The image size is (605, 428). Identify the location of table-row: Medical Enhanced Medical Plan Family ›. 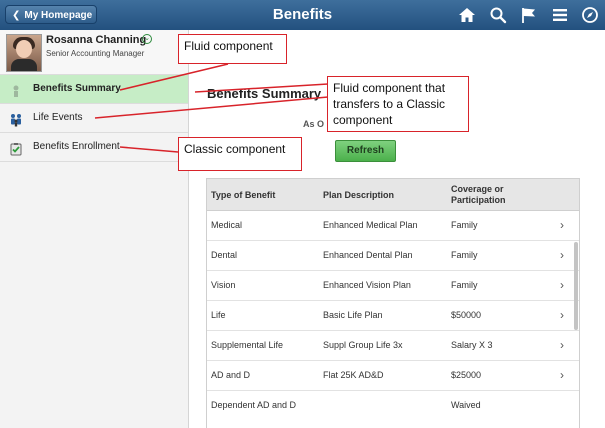
(393, 226).